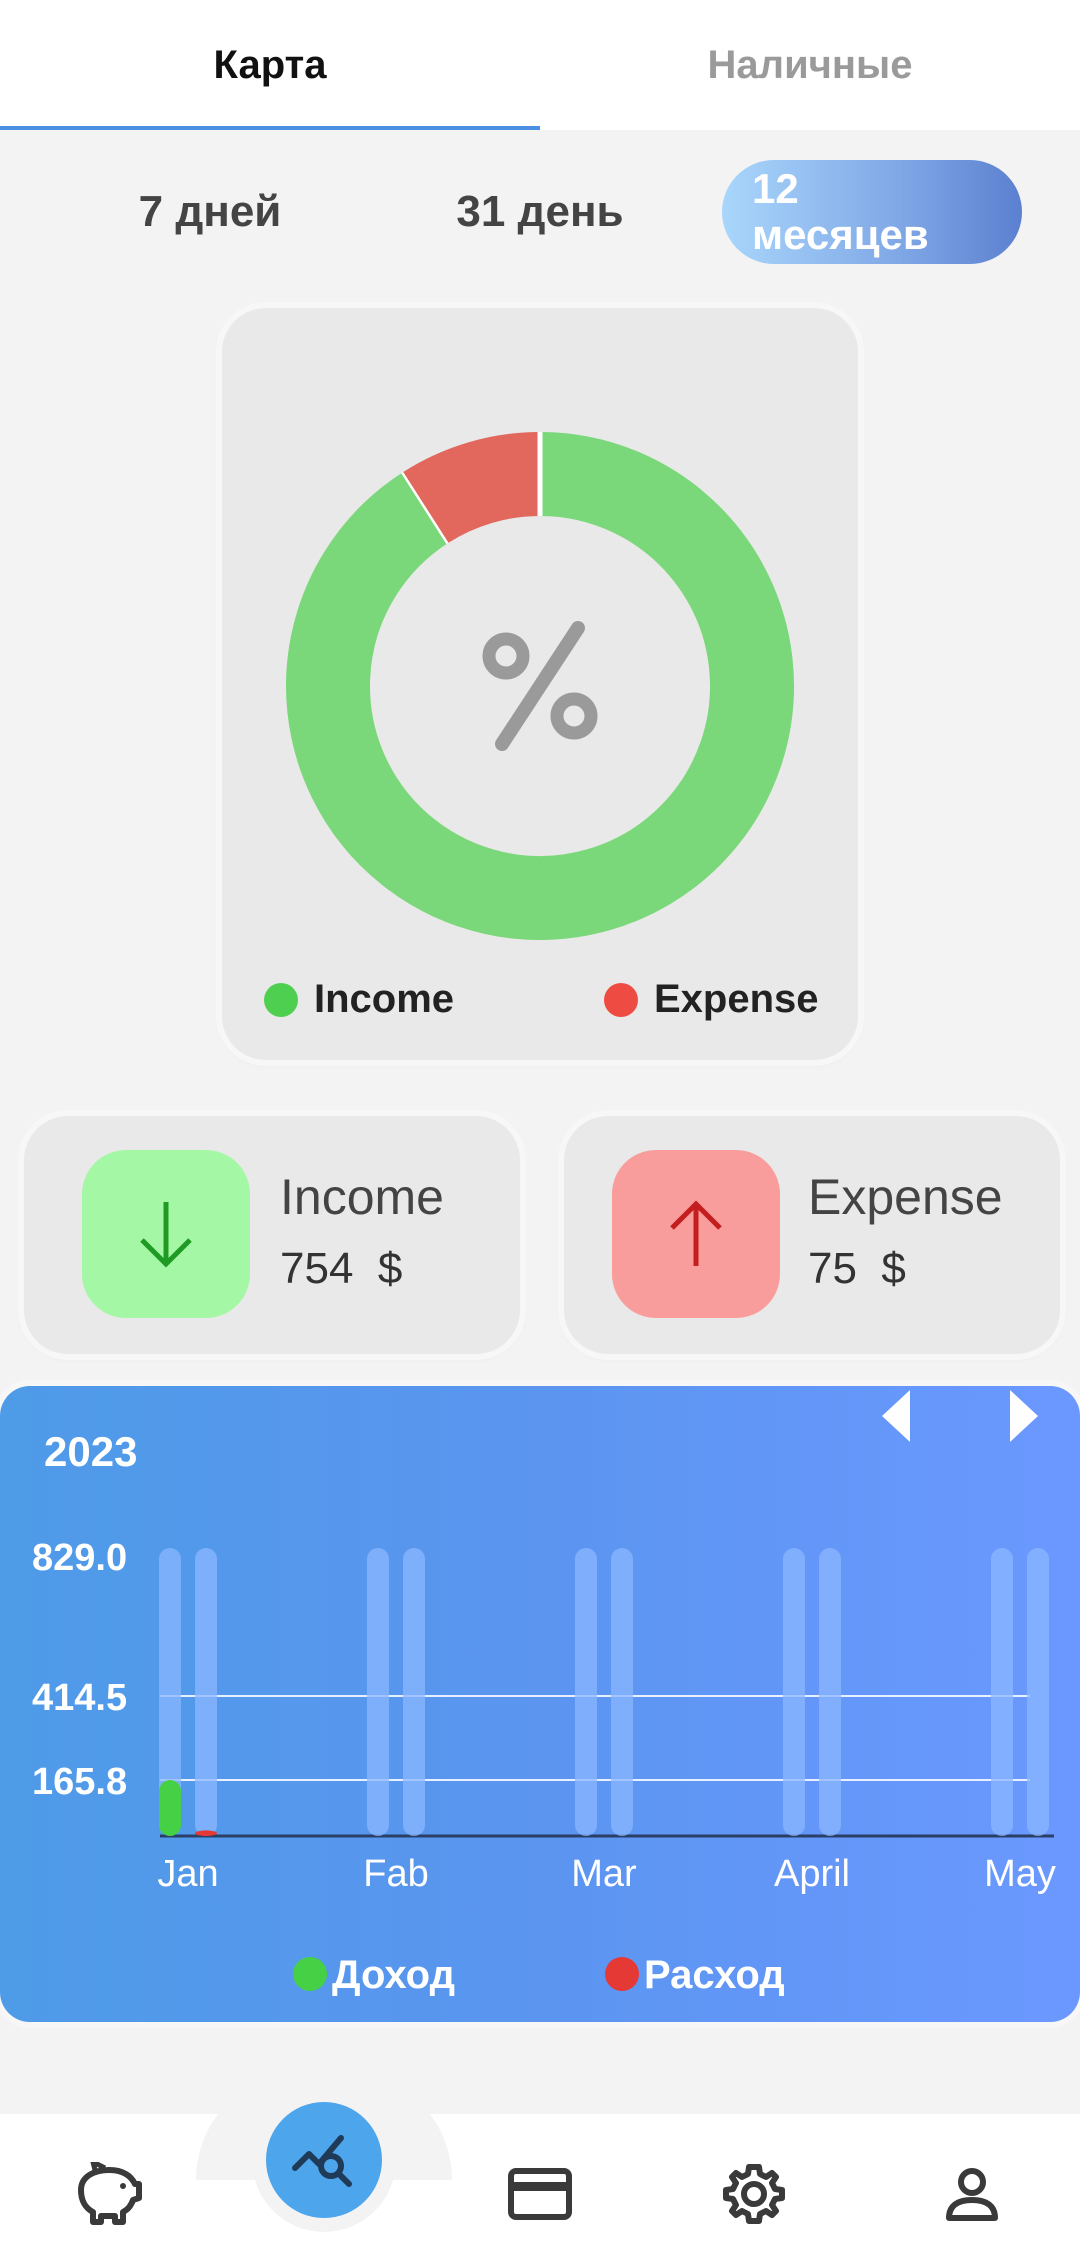 This screenshot has width=1080, height=2253. I want to click on period-selector: 7 дней 31 день 12 месяцев, so click(540, 212).